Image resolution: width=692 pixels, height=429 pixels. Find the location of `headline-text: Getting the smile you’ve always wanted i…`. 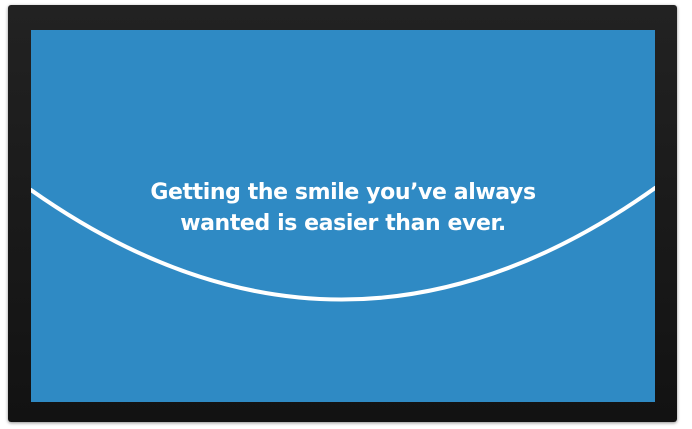

headline-text: Getting the smile you’ve always wanted i… is located at coordinates (343, 208).